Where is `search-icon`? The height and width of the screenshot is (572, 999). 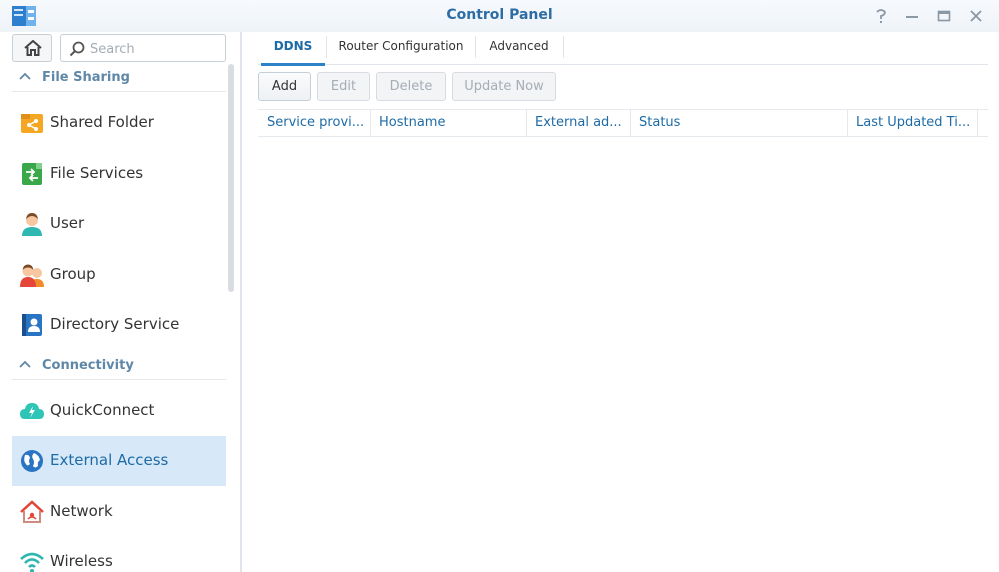
search-icon is located at coordinates (77, 49).